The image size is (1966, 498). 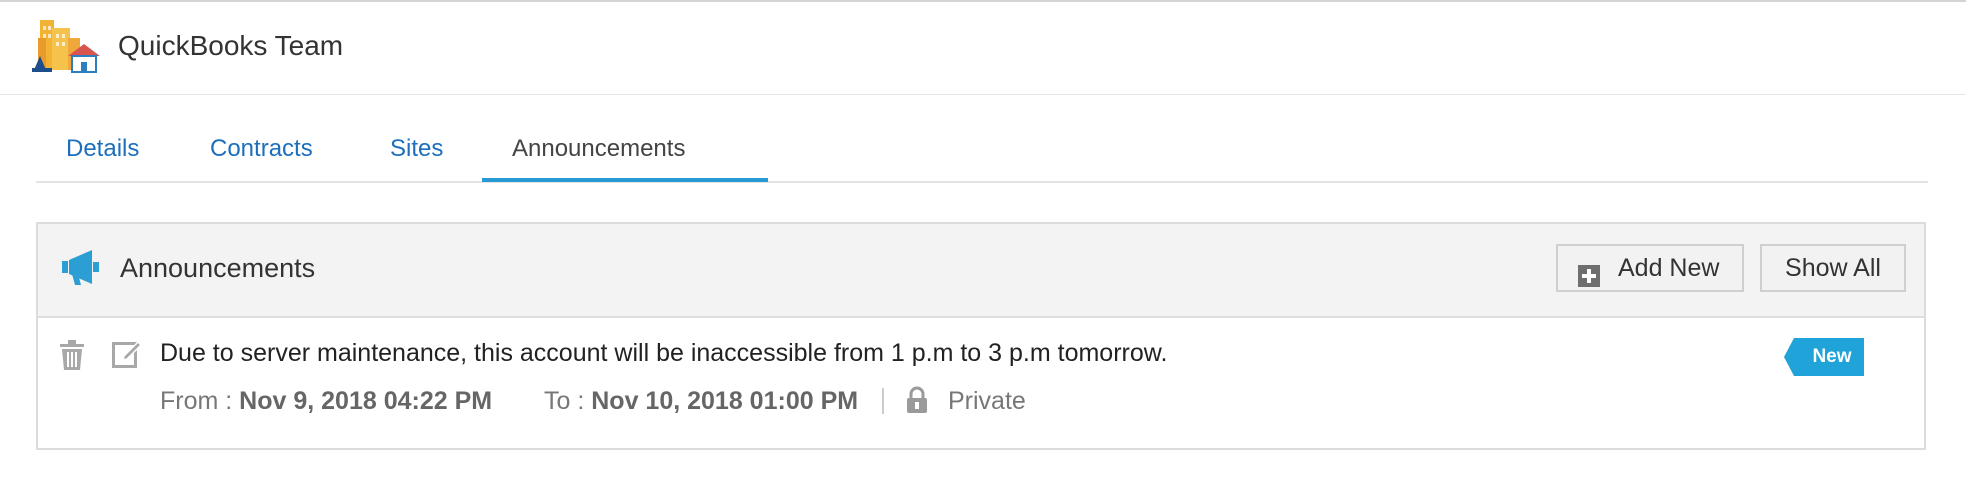 I want to click on tab-sites: Sites, so click(x=416, y=149).